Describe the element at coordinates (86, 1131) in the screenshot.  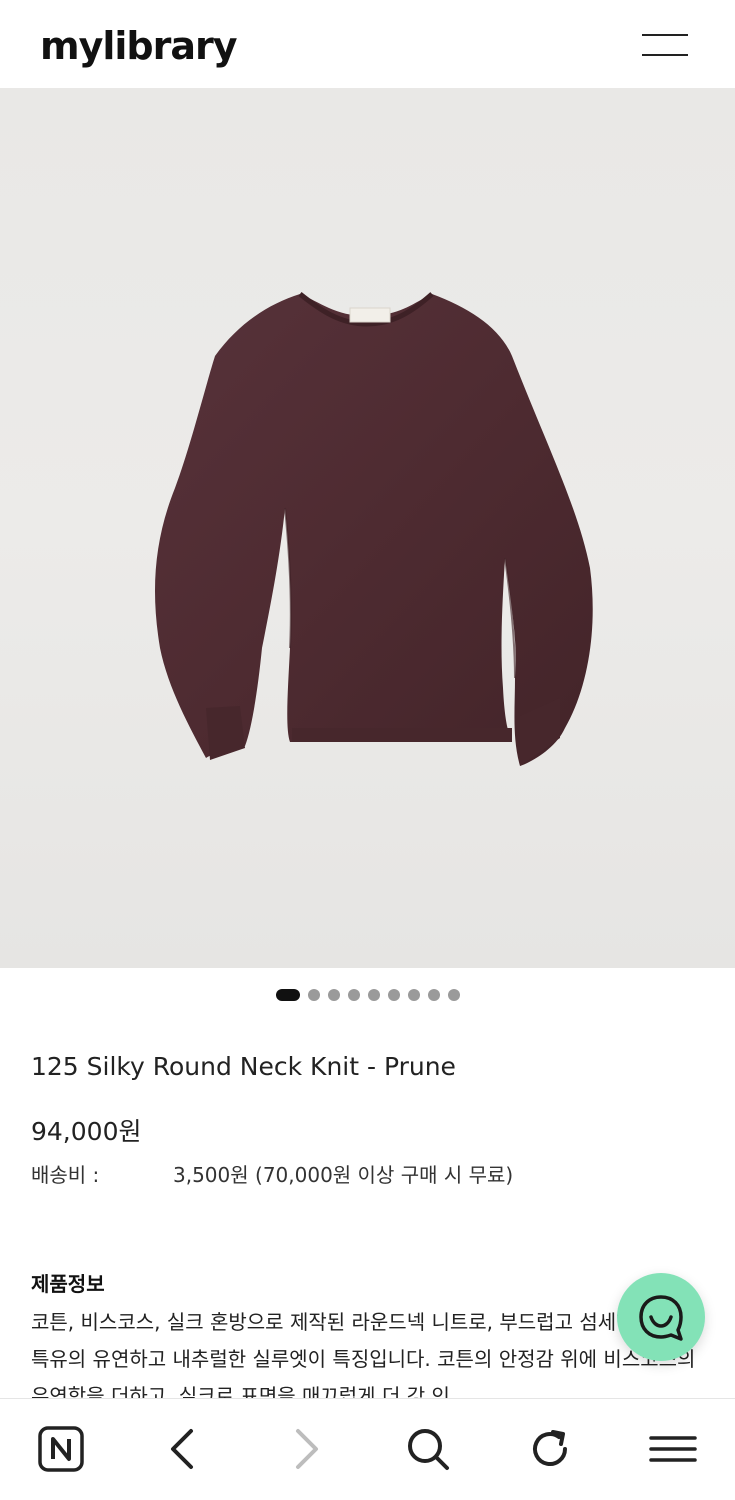
I see `product-price: 94,000원` at that location.